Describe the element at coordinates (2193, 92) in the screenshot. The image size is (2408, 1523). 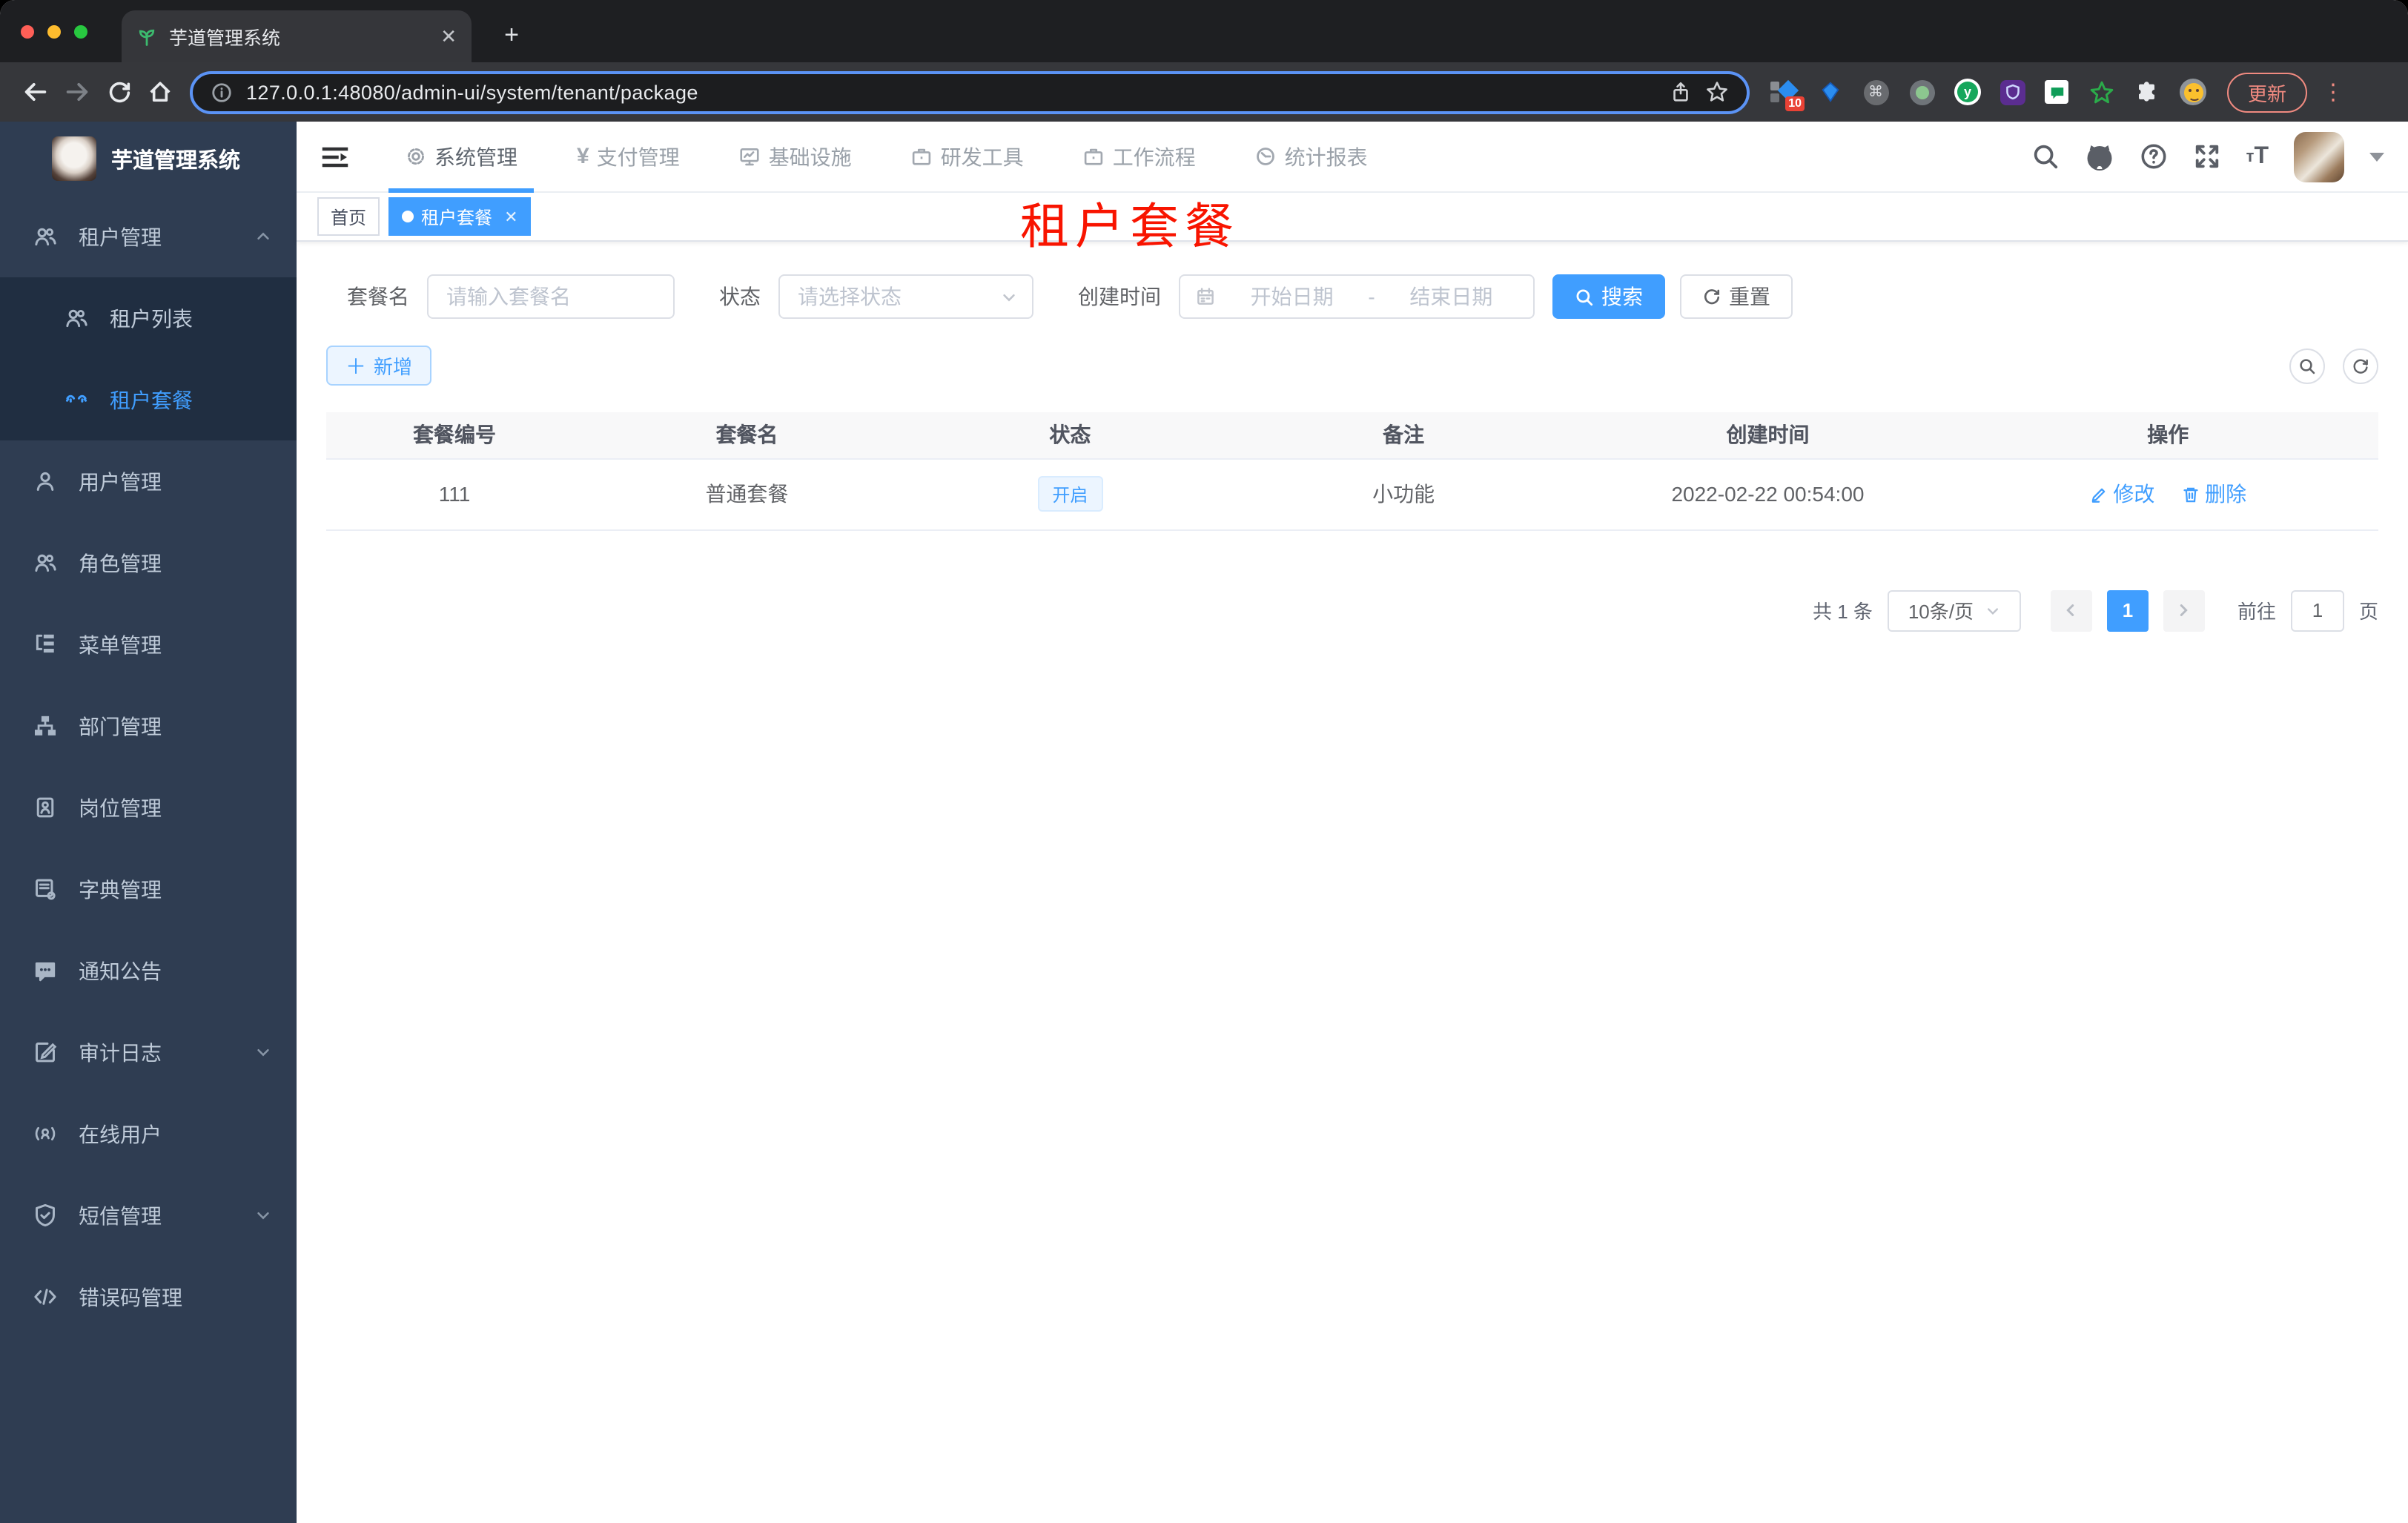
I see `ext-smiley-icon` at that location.